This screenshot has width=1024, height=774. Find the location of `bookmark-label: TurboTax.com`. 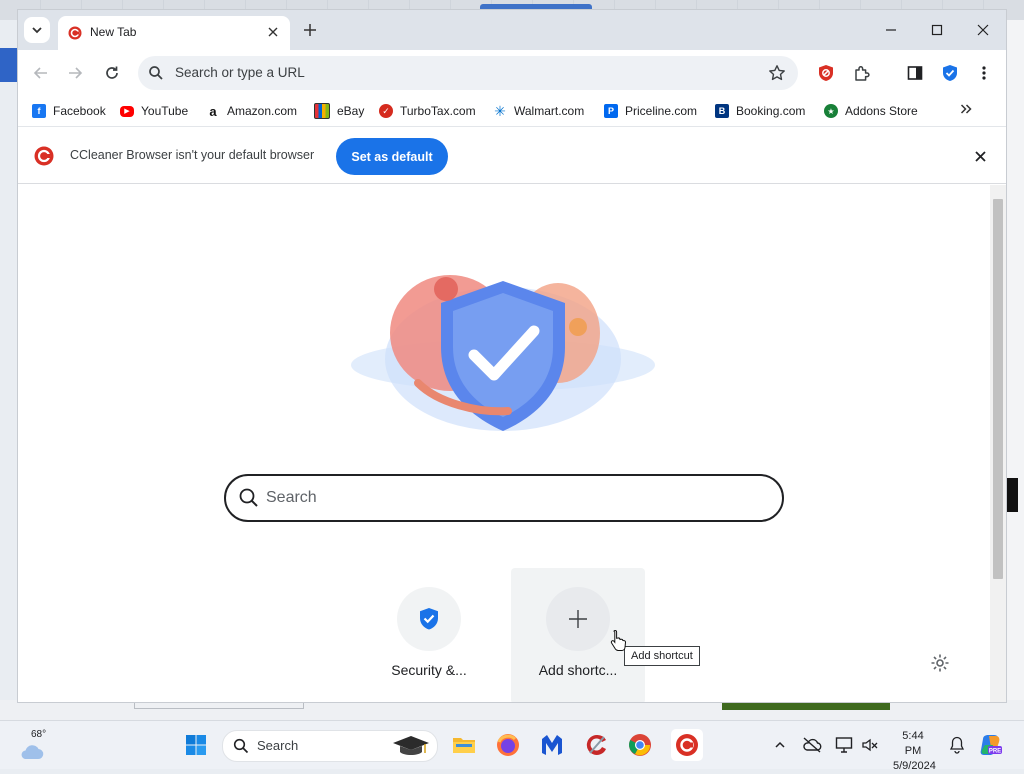

bookmark-label: TurboTax.com is located at coordinates (438, 111).